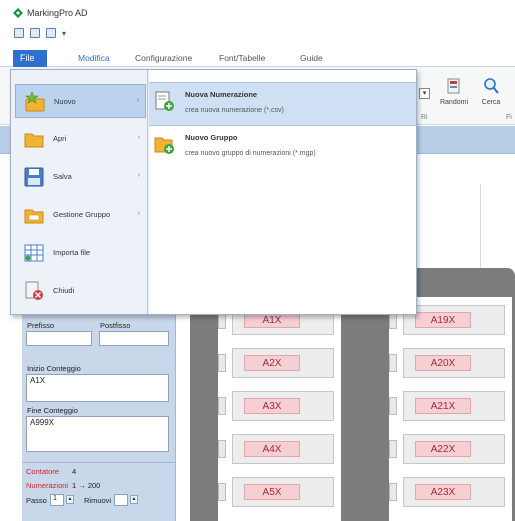  Describe the element at coordinates (51, 33) in the screenshot. I see `qat-save-icon` at that location.